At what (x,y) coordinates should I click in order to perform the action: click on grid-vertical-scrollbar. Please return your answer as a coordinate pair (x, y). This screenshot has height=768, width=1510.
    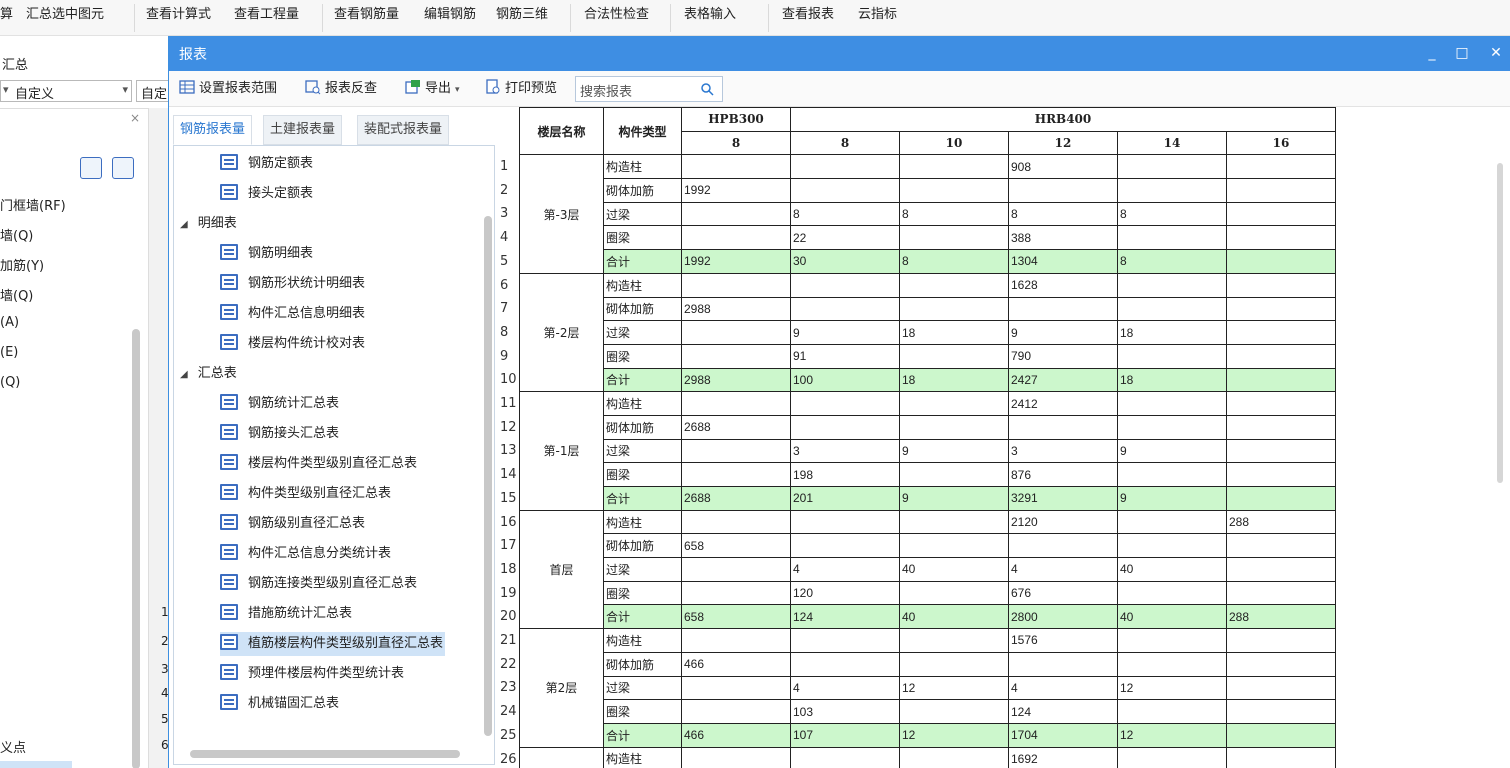
    Looking at the image, I should click on (1500, 323).